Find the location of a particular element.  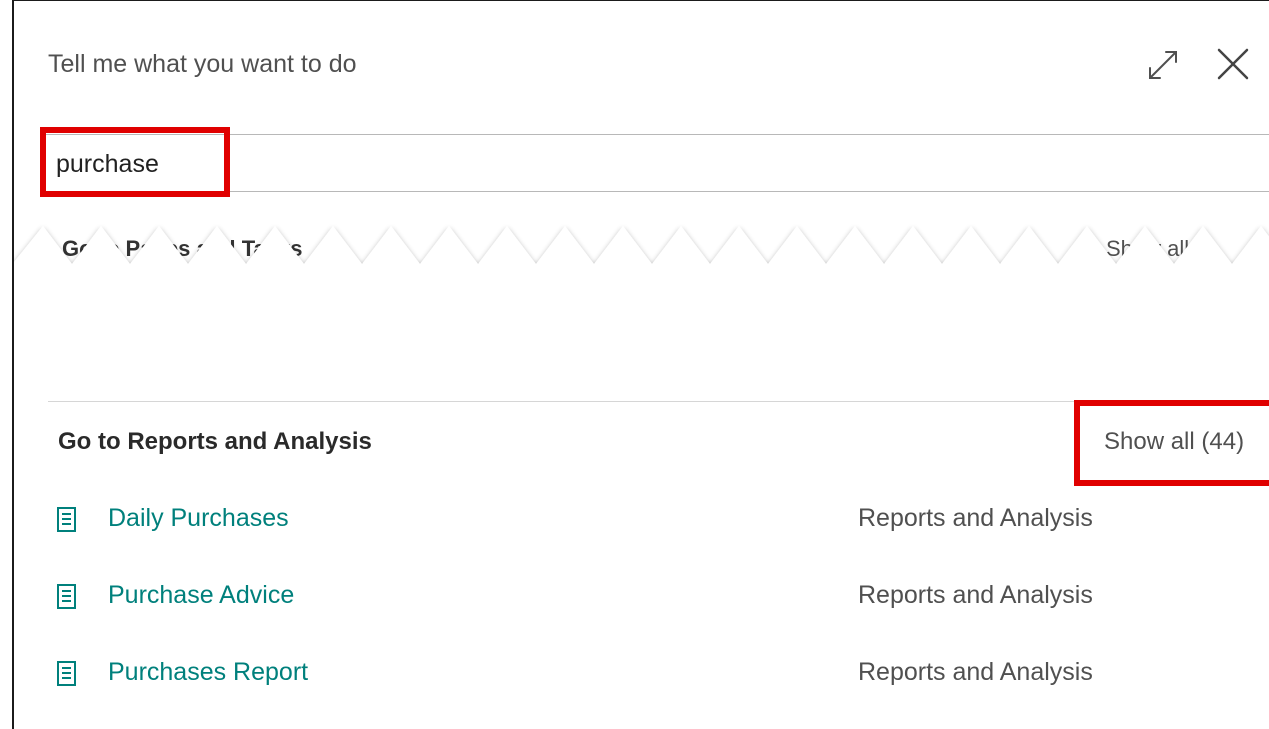

report-link: Purchase Advice is located at coordinates (201, 595).